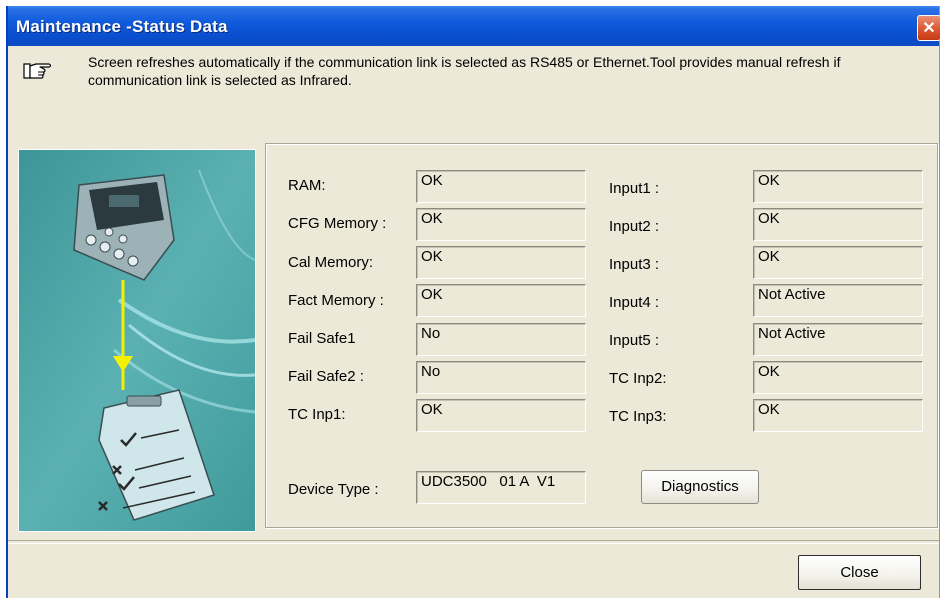 This screenshot has height=598, width=940. What do you see at coordinates (331, 262) in the screenshot?
I see `cal-memory-label: Cal Memory:` at bounding box center [331, 262].